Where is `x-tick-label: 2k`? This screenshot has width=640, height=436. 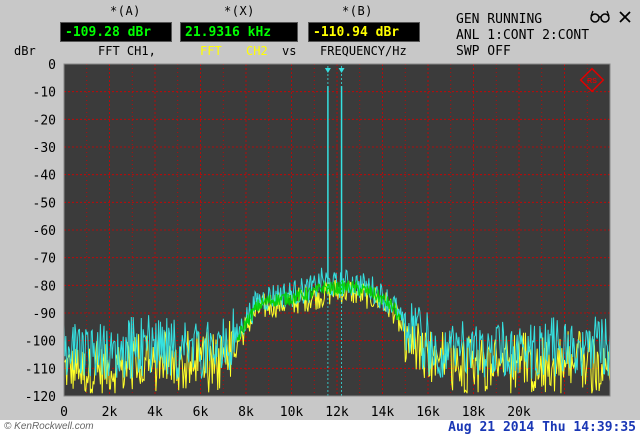 x-tick-label: 2k is located at coordinates (110, 412).